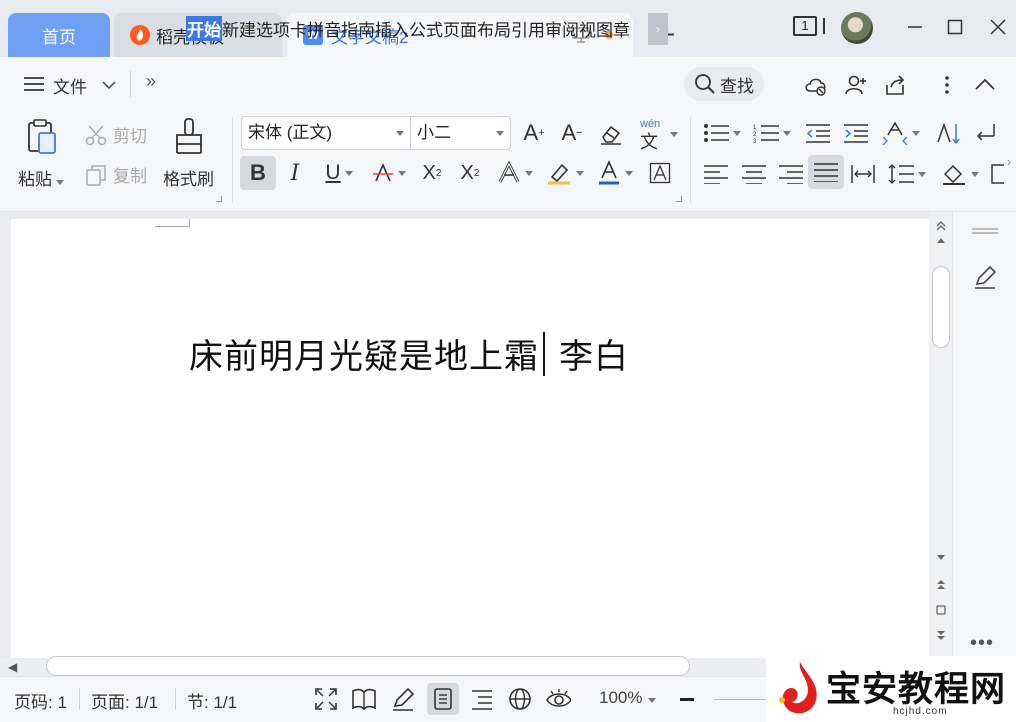 The height and width of the screenshot is (722, 1016). Describe the element at coordinates (679, 199) in the screenshot. I see `font-dialog-launcher` at that location.